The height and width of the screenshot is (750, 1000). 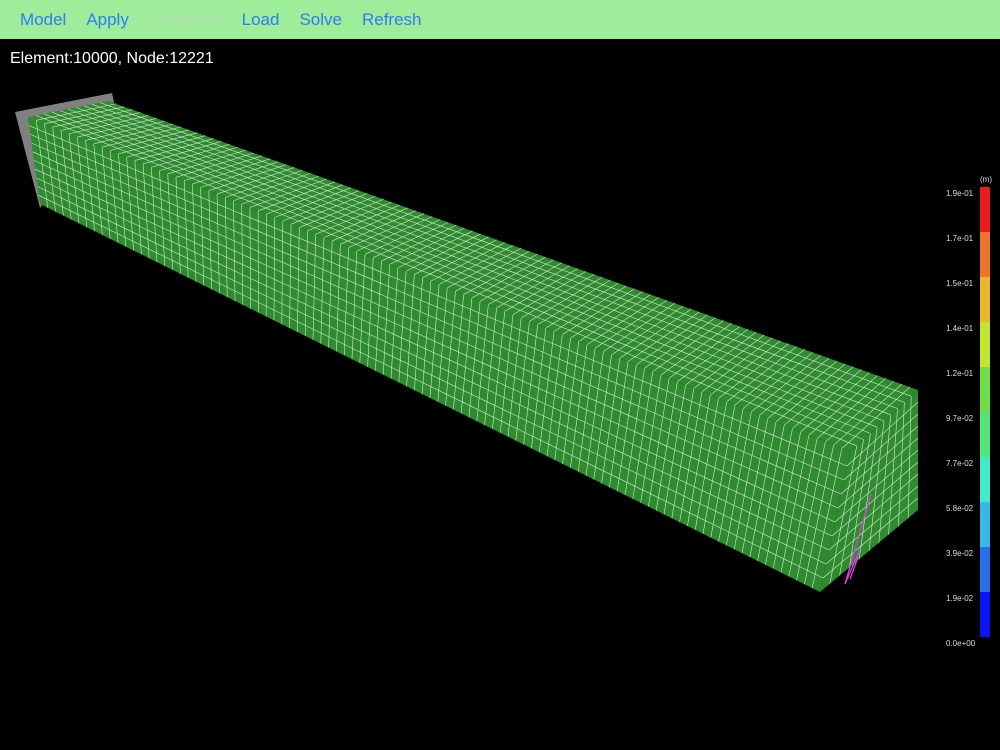 I want to click on solve-button: Solve, so click(x=320, y=20).